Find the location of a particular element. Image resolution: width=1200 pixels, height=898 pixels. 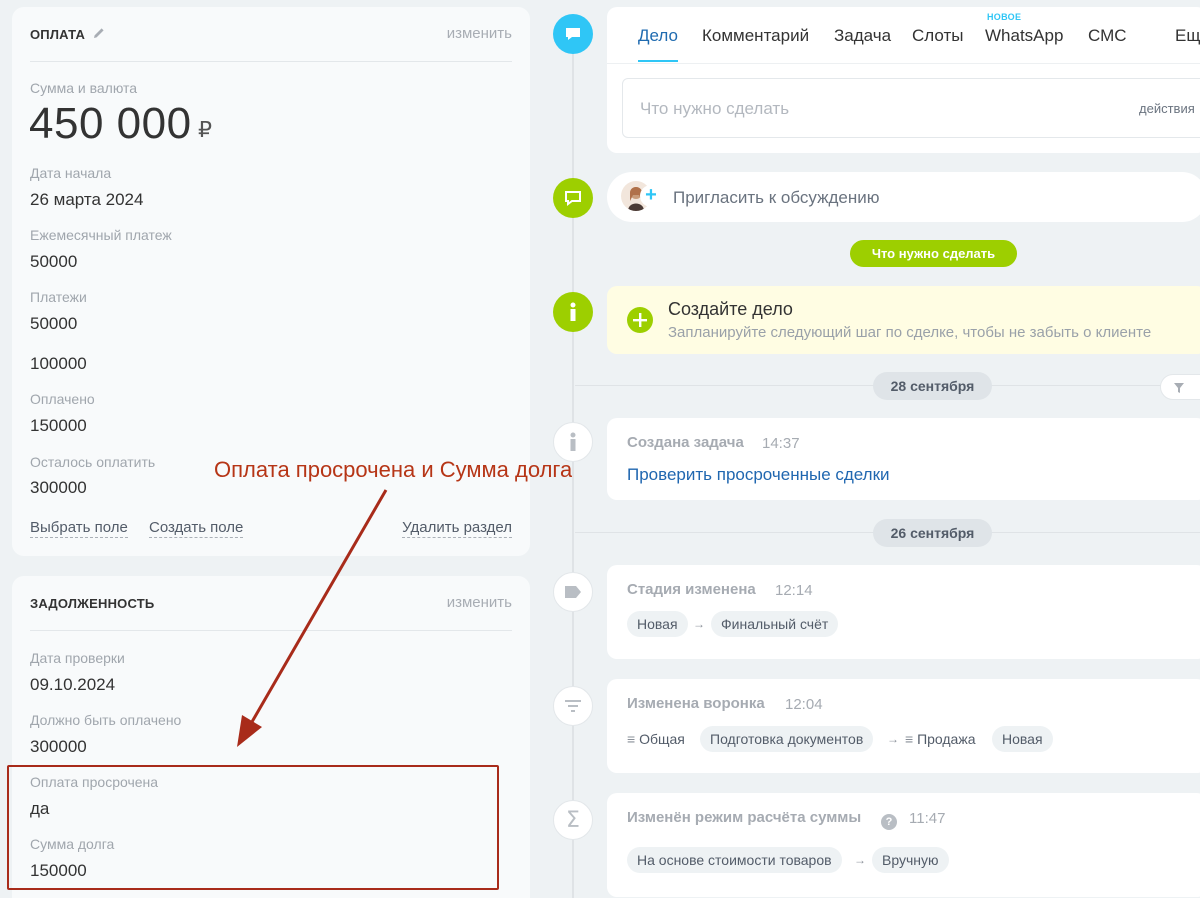

funnel-icon is located at coordinates (573, 706).